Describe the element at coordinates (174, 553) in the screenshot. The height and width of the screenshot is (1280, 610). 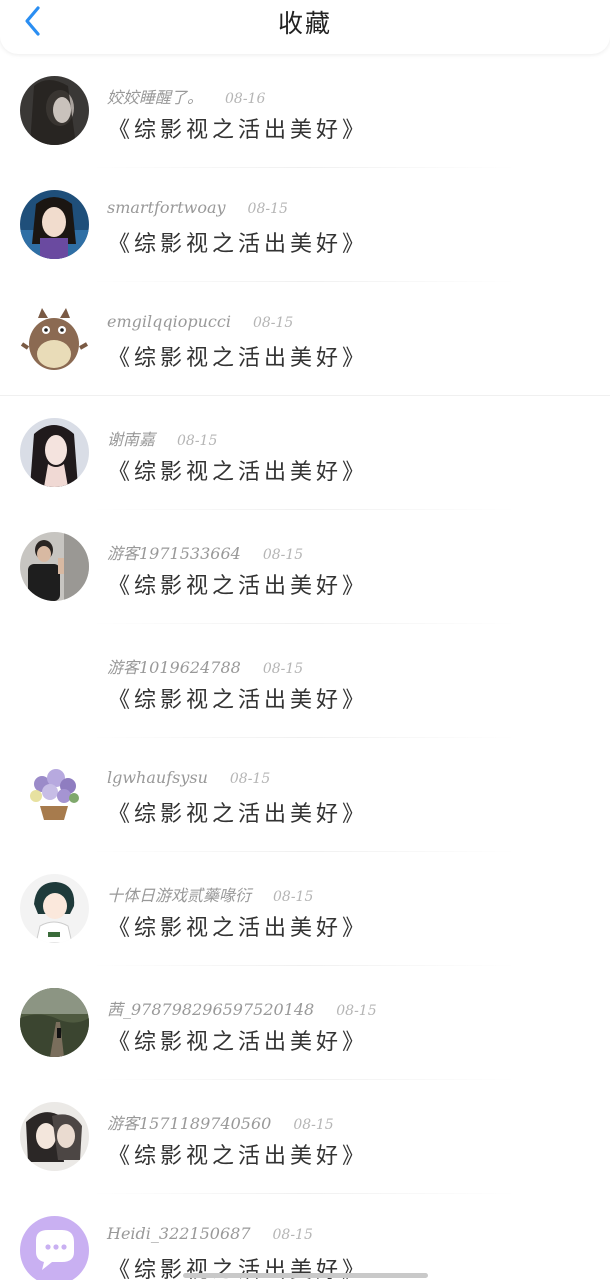
I see `username: 游客1971533664` at that location.